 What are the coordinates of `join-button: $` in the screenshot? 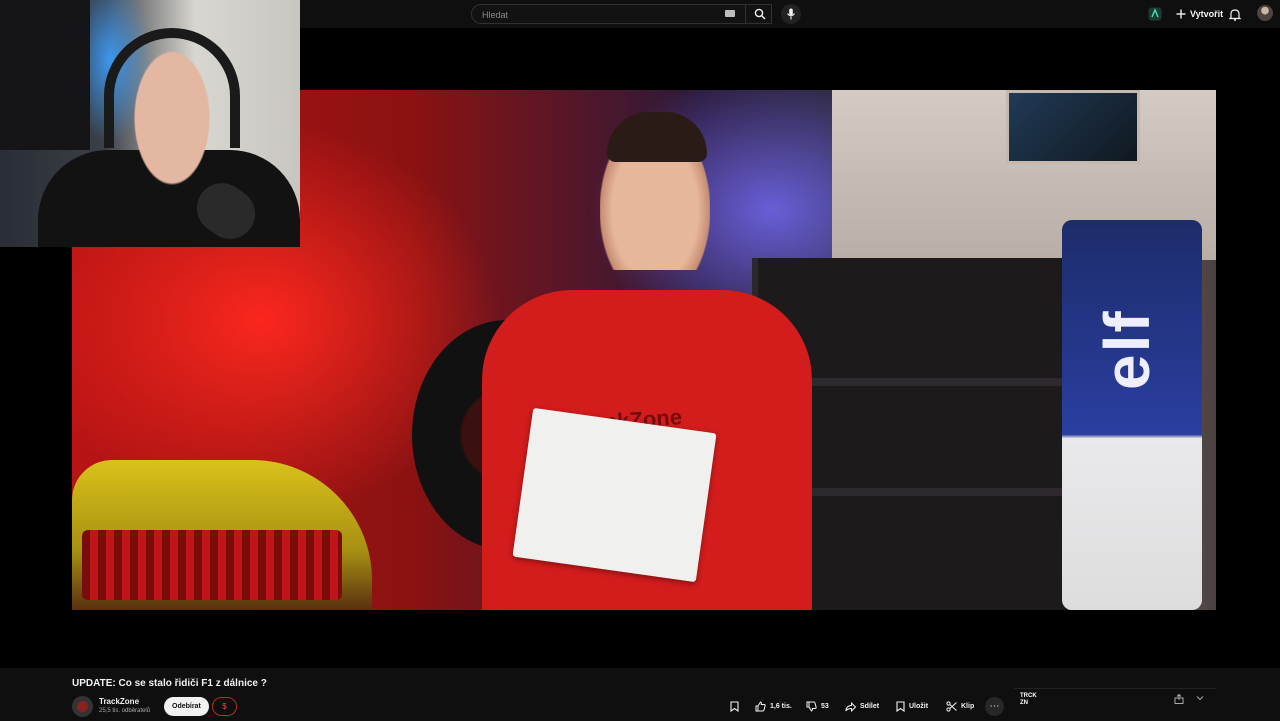 It's located at (224, 706).